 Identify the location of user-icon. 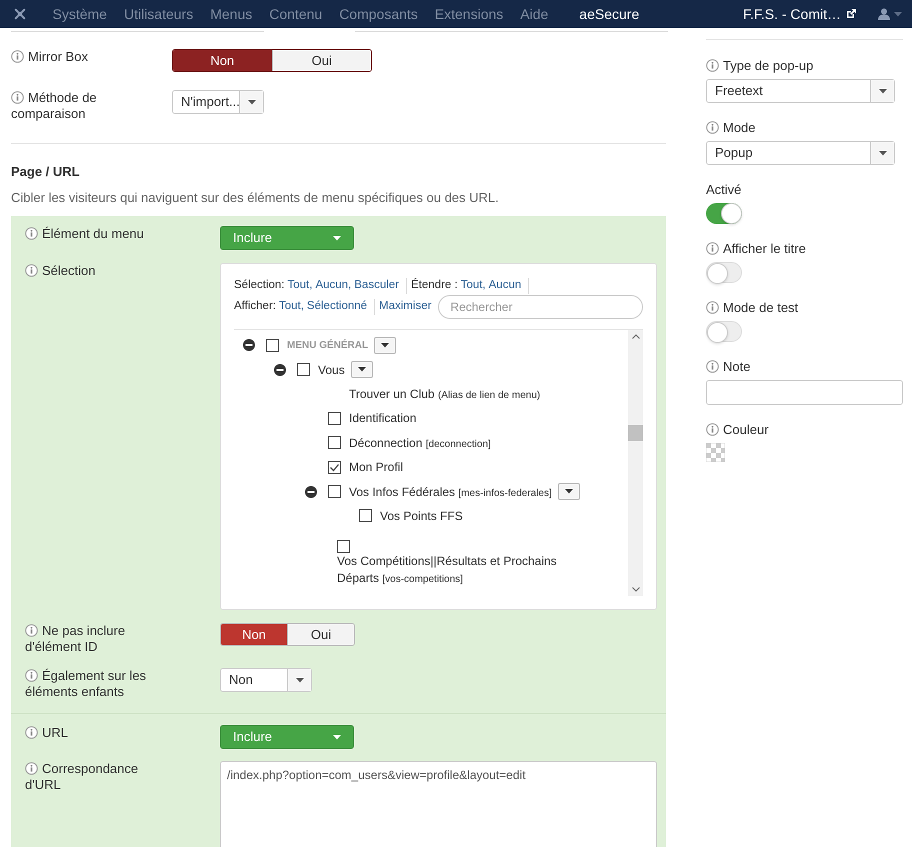
(884, 14).